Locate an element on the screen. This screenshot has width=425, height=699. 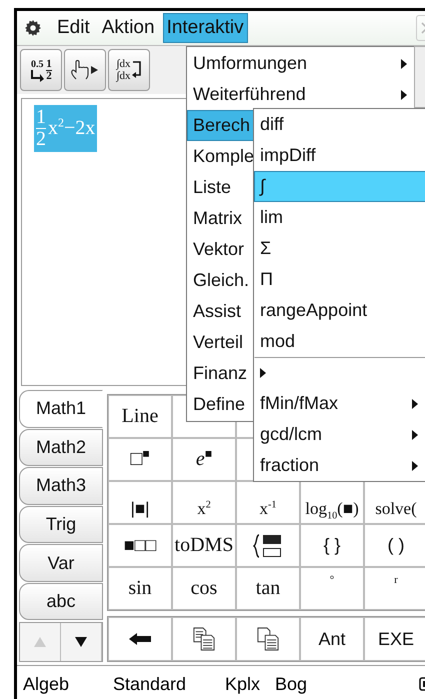
decimal-text: 0.5 is located at coordinates (37, 64).